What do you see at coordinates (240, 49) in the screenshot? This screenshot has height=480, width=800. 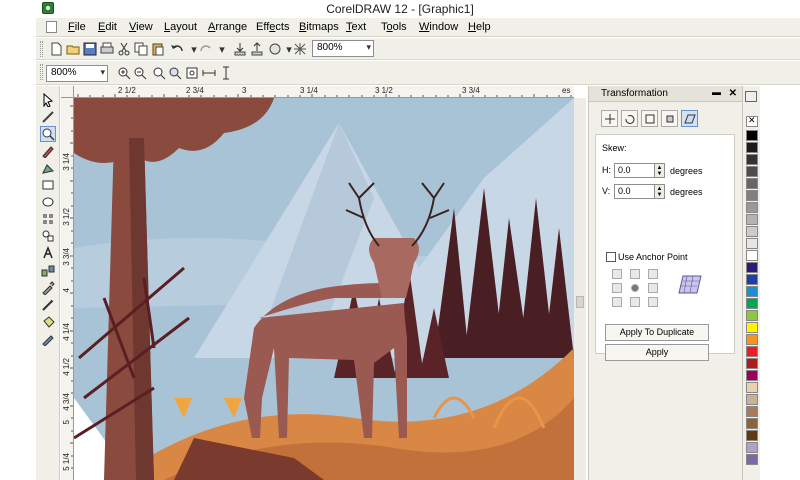 I see `import-icon` at bounding box center [240, 49].